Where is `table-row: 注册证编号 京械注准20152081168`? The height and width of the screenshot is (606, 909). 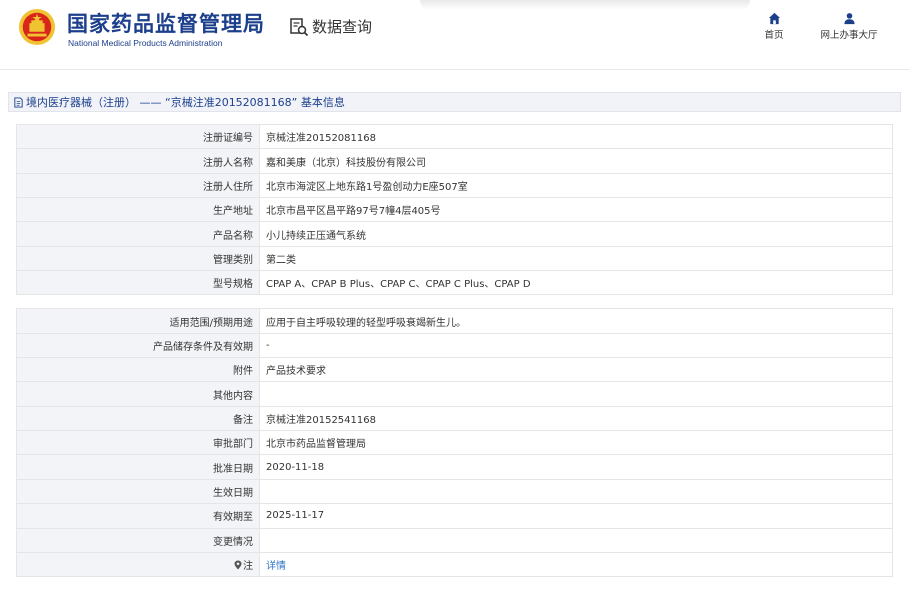
table-row: 注册证编号 京械注准20152081168 is located at coordinates (454, 136).